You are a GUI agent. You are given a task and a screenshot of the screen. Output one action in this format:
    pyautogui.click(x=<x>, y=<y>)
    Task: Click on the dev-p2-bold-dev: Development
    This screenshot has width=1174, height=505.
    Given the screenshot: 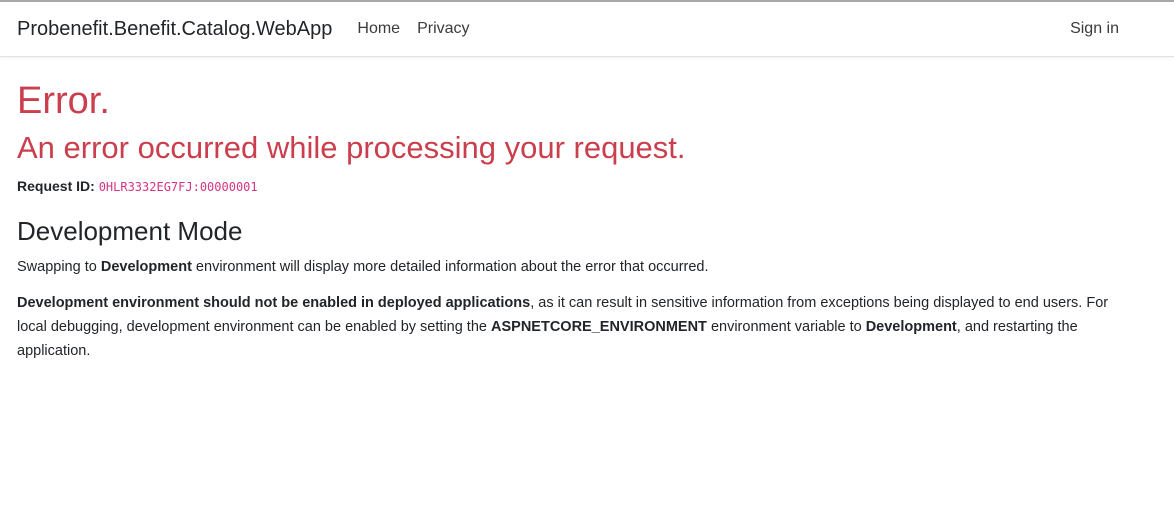 What is the action you would take?
    pyautogui.click(x=911, y=326)
    